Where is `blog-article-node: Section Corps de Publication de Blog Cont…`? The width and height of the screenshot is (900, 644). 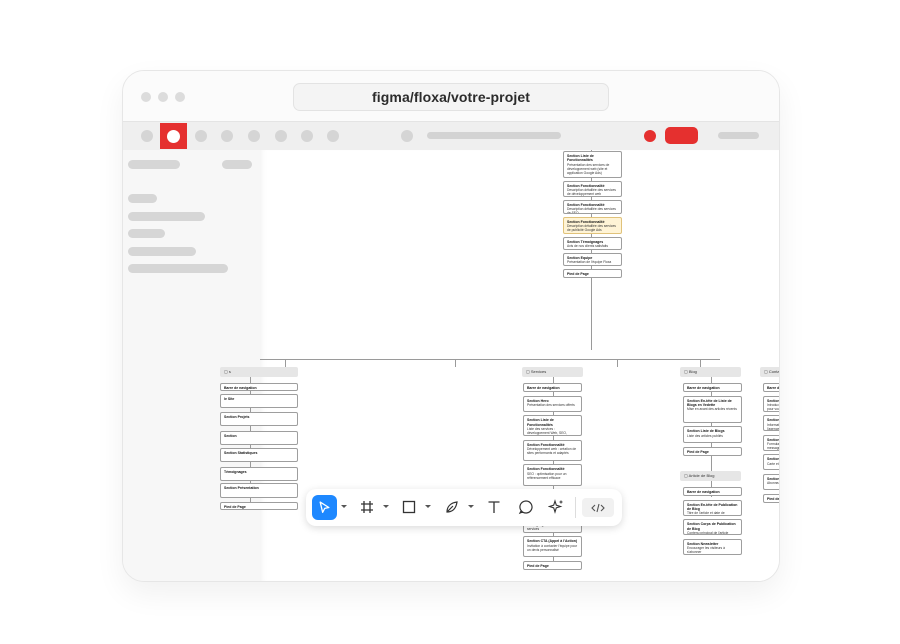 blog-article-node: Section Corps de Publication de Blog Cont… is located at coordinates (712, 527).